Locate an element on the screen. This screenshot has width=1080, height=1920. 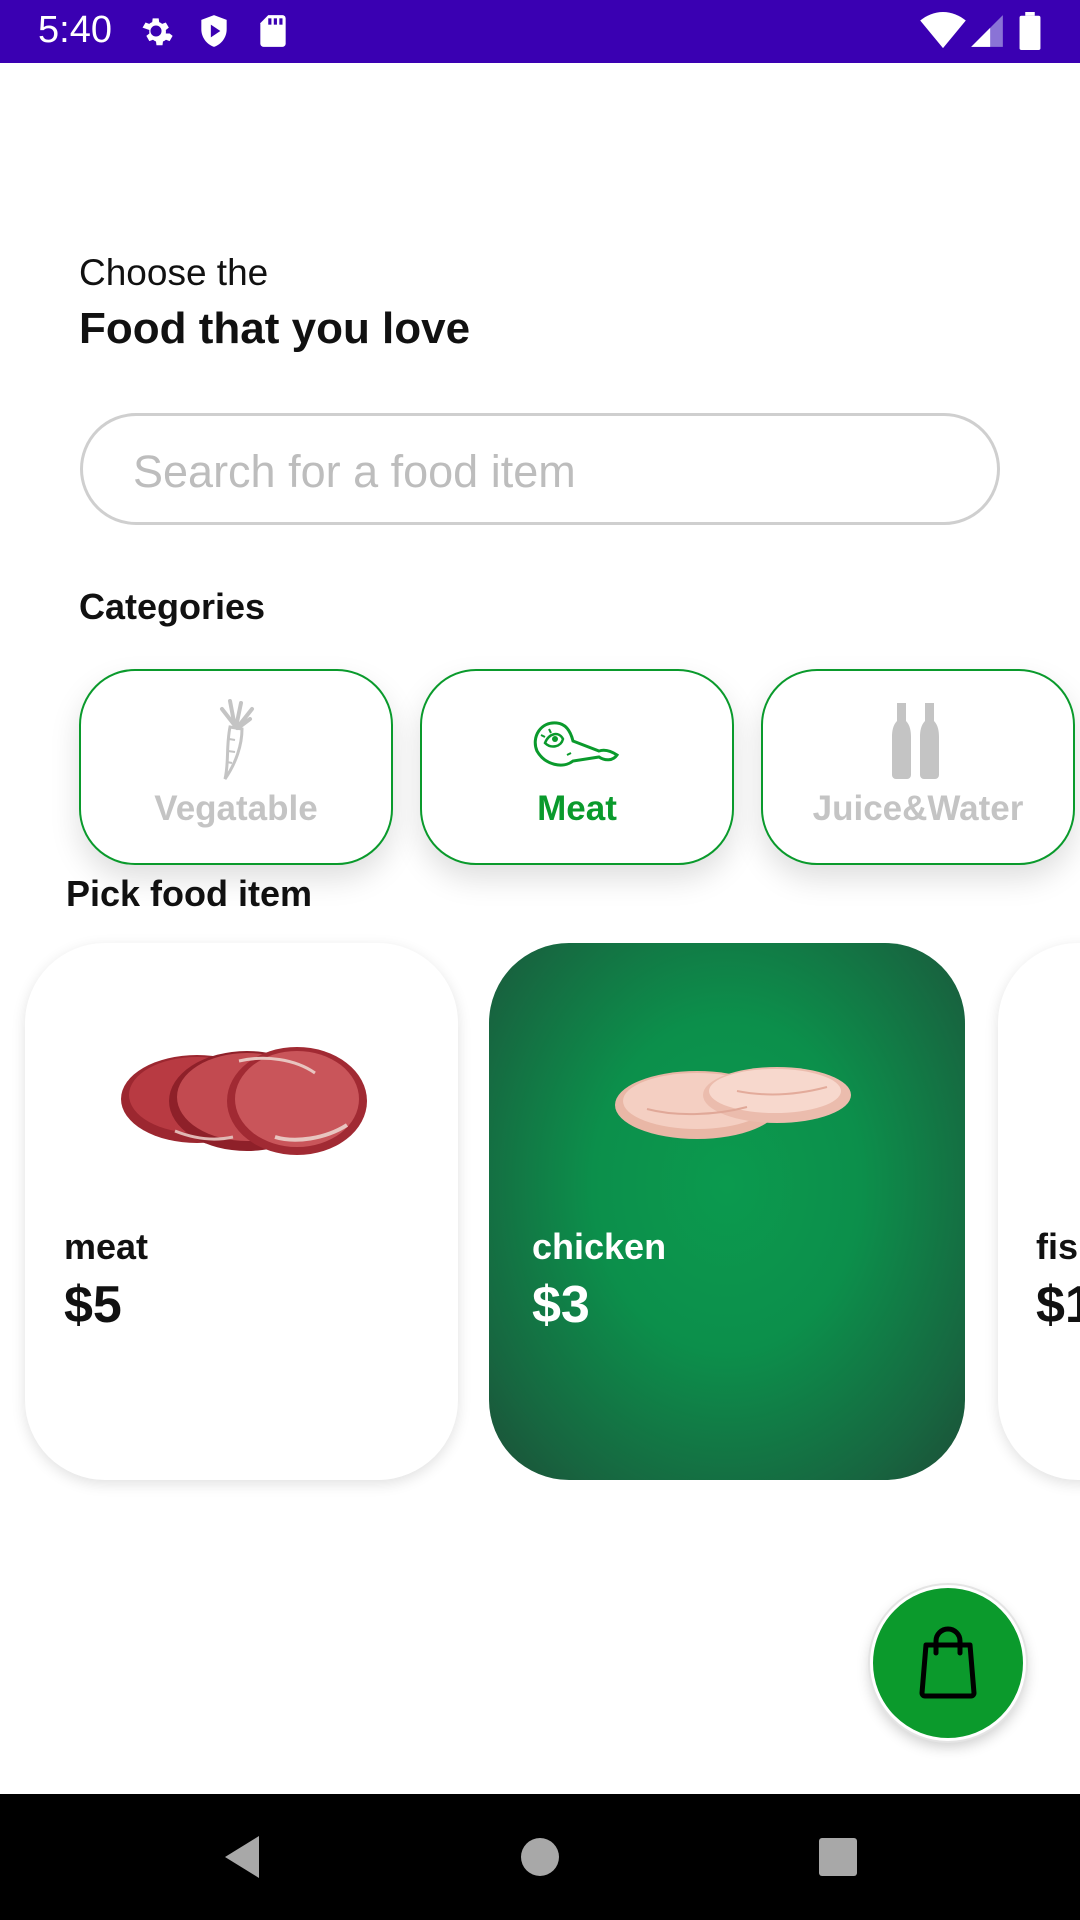
food-card-chicken: chicken $3 is located at coordinates (727, 1211).